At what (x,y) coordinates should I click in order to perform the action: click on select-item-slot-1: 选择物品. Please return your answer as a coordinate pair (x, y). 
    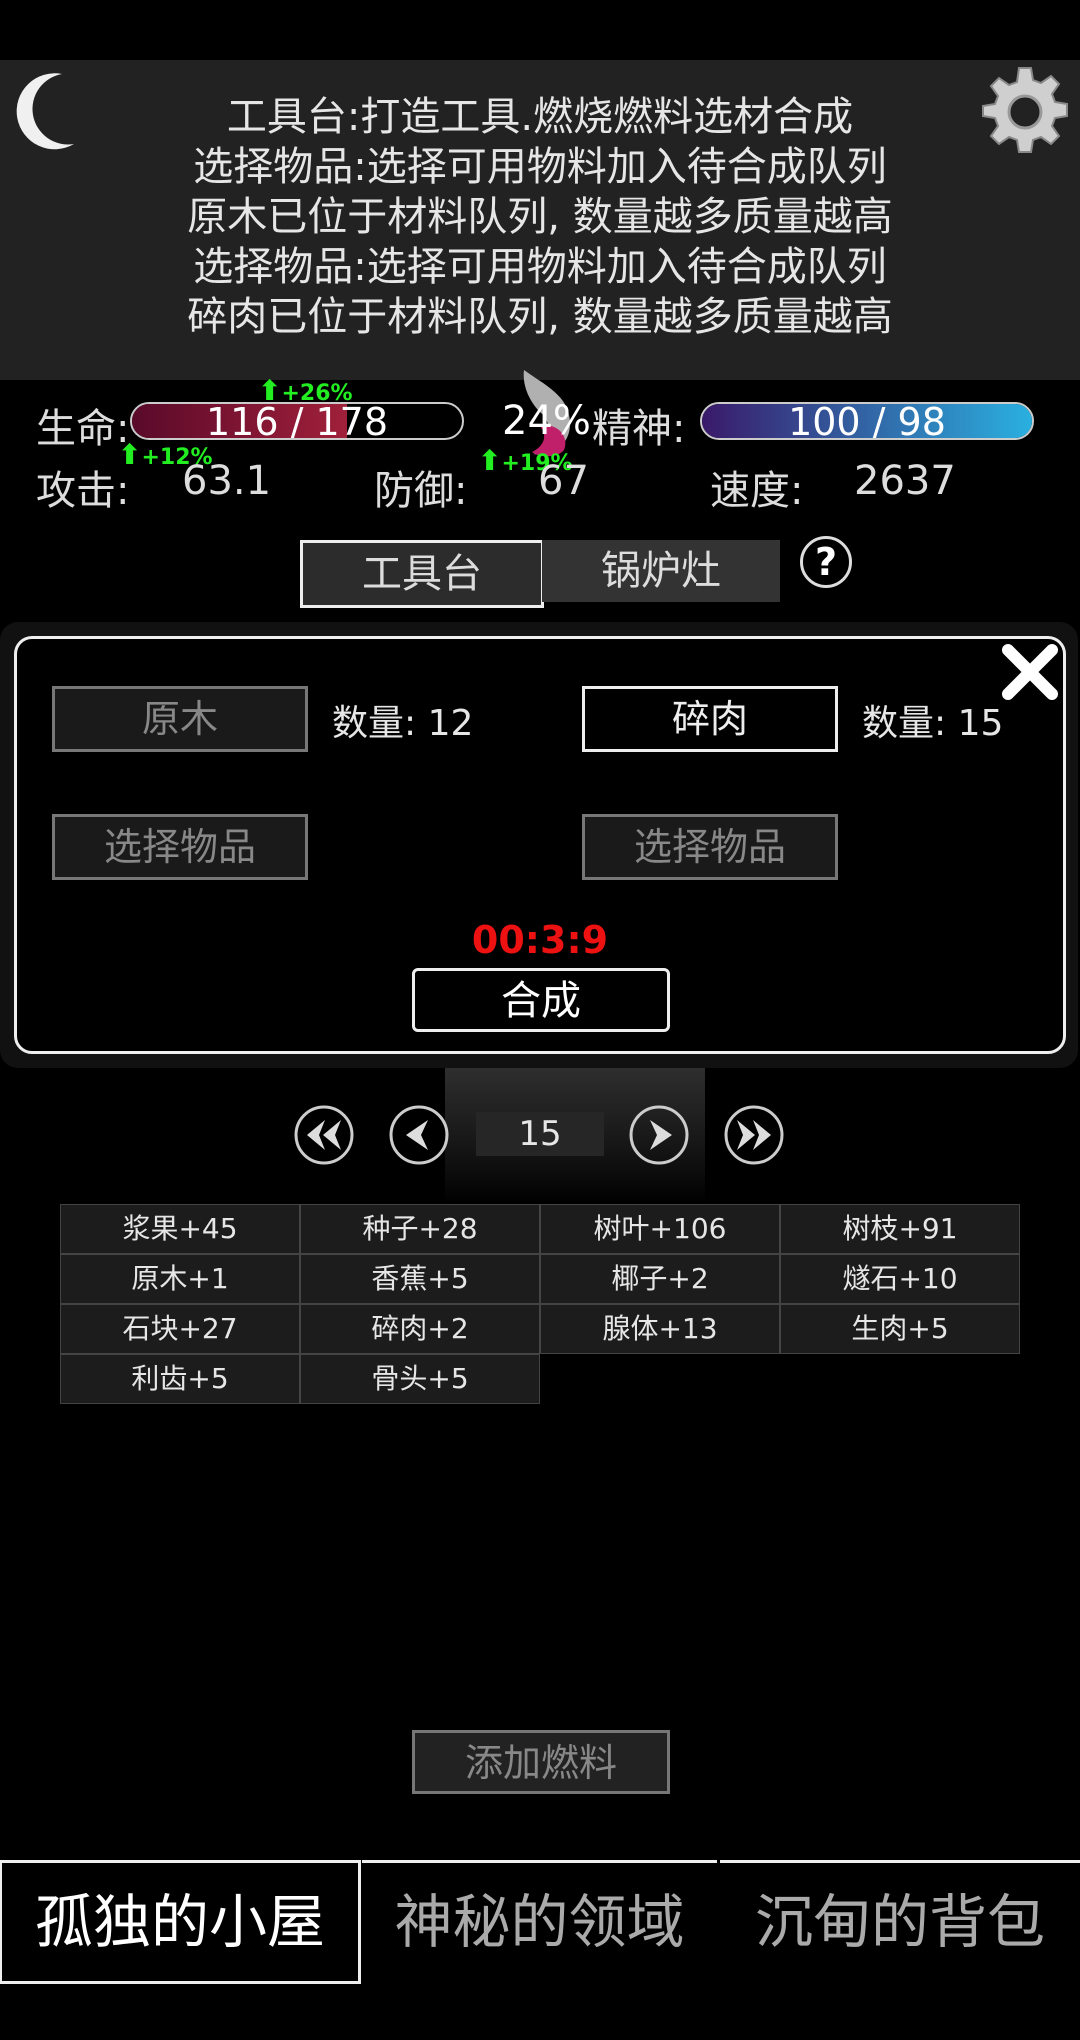
    Looking at the image, I should click on (180, 847).